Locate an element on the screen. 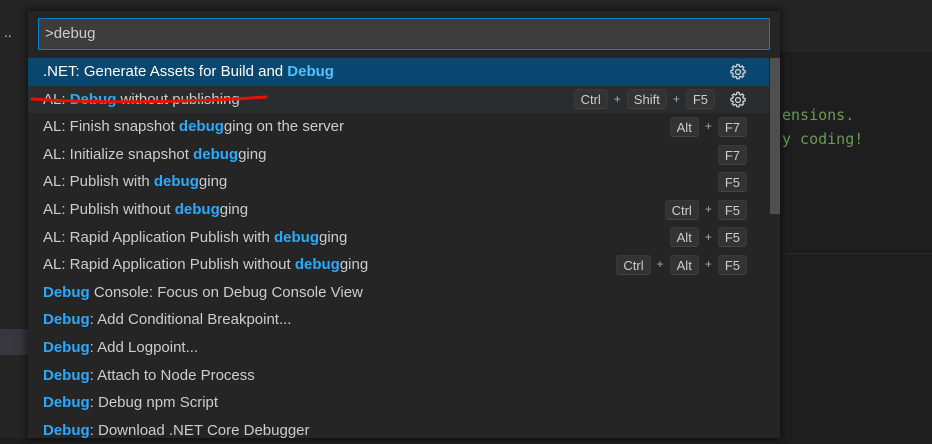 Image resolution: width=932 pixels, height=444 pixels. command-label-prefix: AL: Publish with is located at coordinates (98, 182).